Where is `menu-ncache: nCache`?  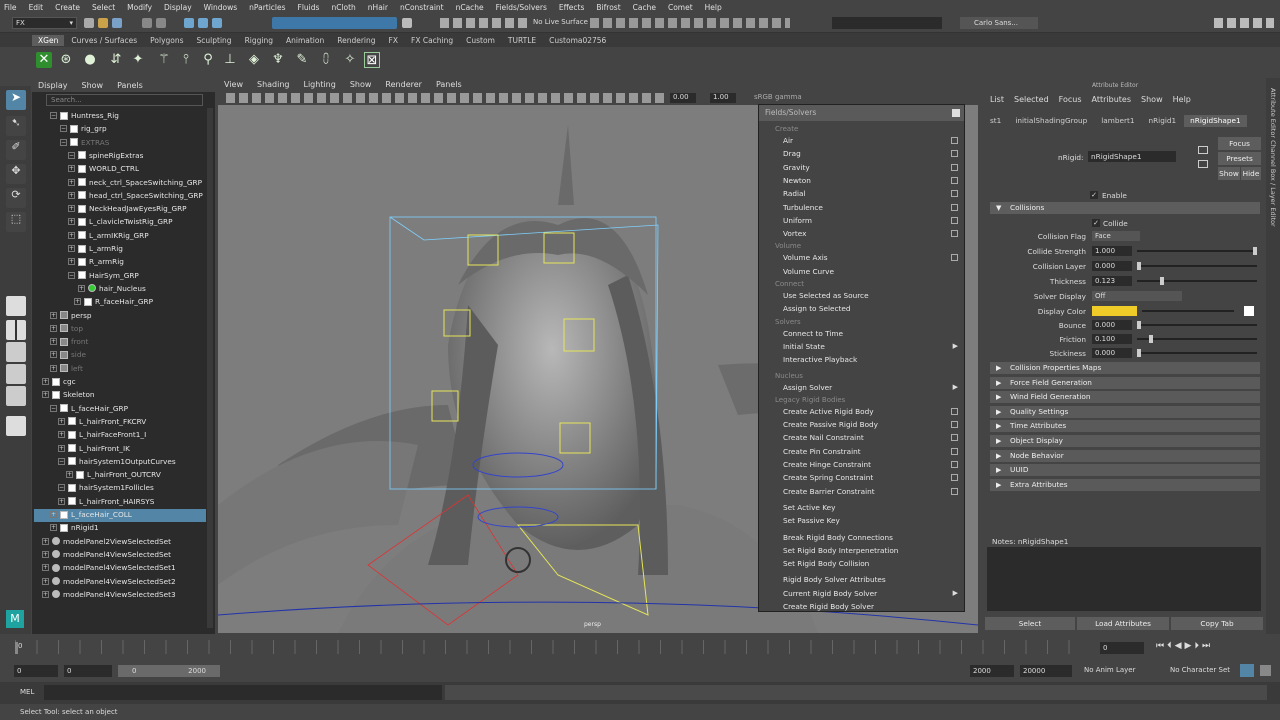
menu-ncache: nCache is located at coordinates (470, 7).